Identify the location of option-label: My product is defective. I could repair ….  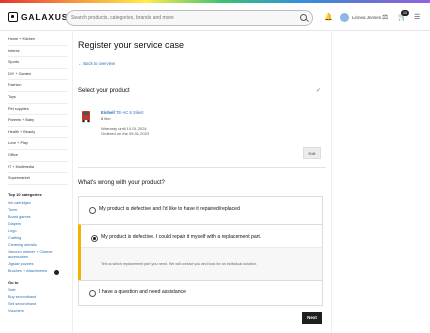
(181, 237).